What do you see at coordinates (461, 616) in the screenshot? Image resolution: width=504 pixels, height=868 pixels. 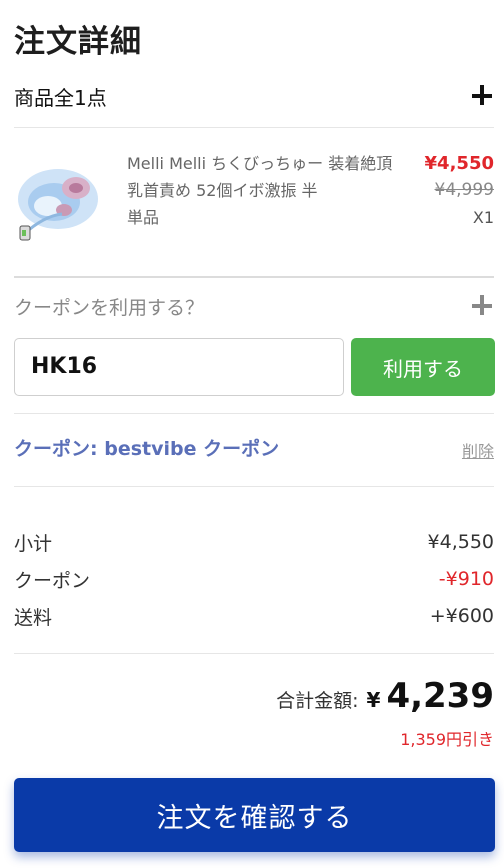 I see `shipping-value: +¥600` at bounding box center [461, 616].